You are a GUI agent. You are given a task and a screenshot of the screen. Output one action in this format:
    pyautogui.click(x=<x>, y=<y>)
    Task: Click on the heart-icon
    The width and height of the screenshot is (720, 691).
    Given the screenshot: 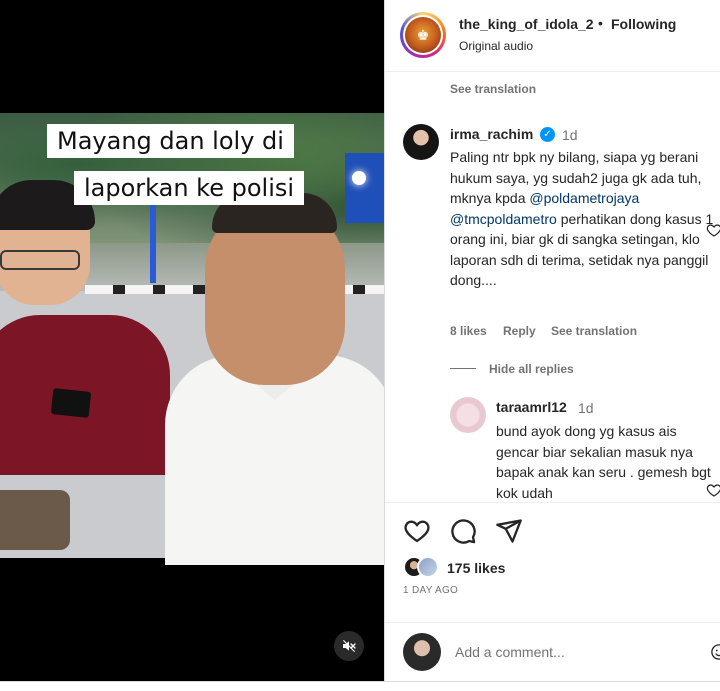 What is the action you would take?
    pyautogui.click(x=417, y=531)
    